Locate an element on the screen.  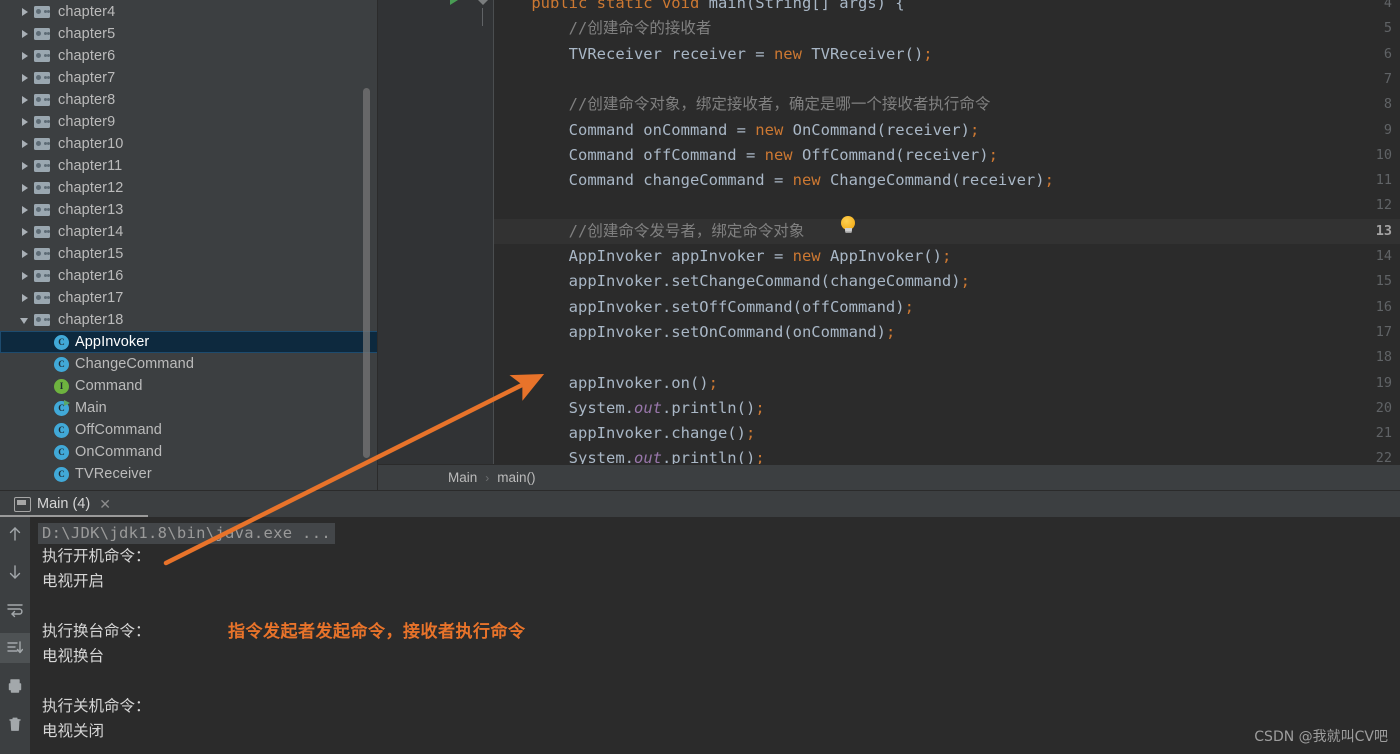
scroll-to-end-icon is located at coordinates (15, 648).